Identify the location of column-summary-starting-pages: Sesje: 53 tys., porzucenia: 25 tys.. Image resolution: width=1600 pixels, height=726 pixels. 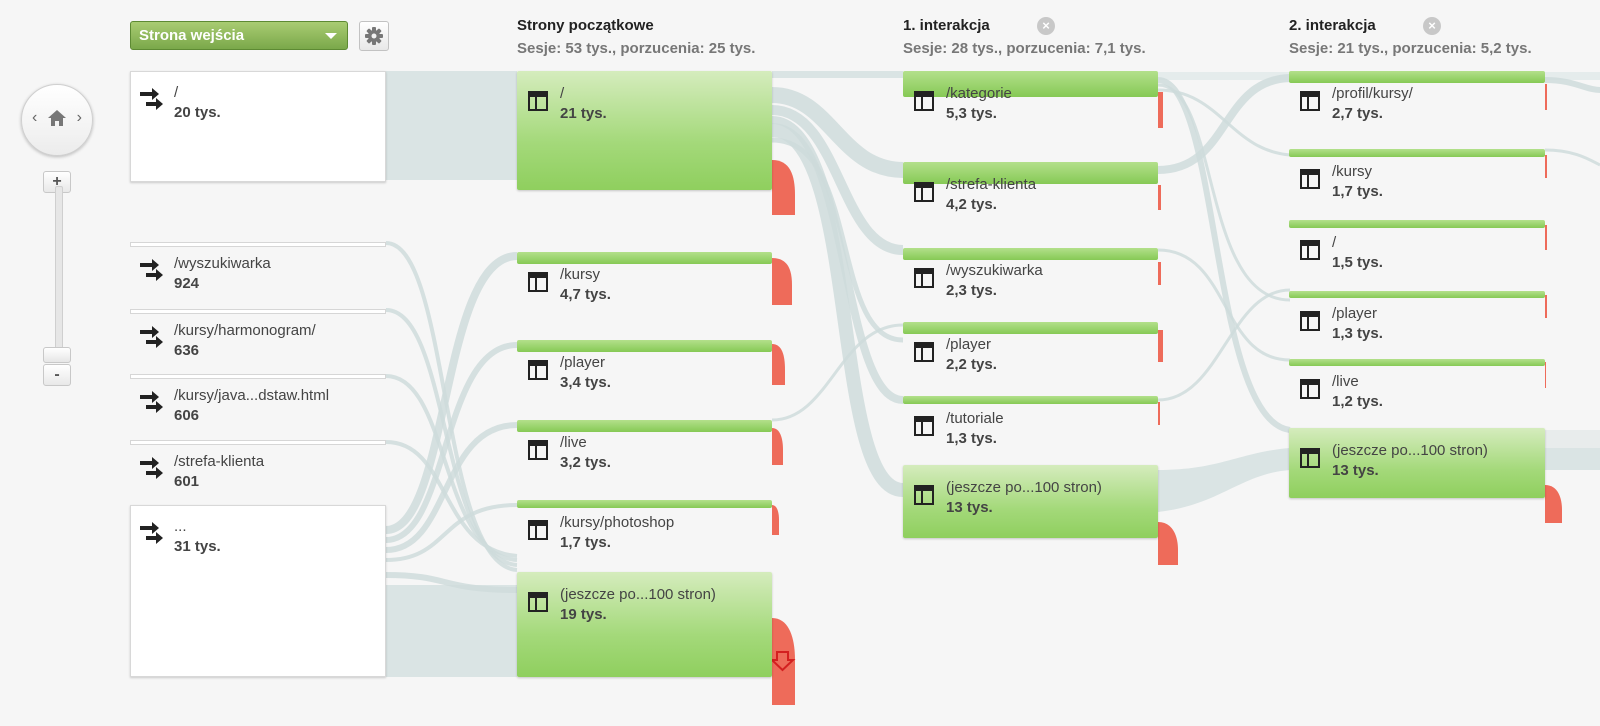
(636, 48).